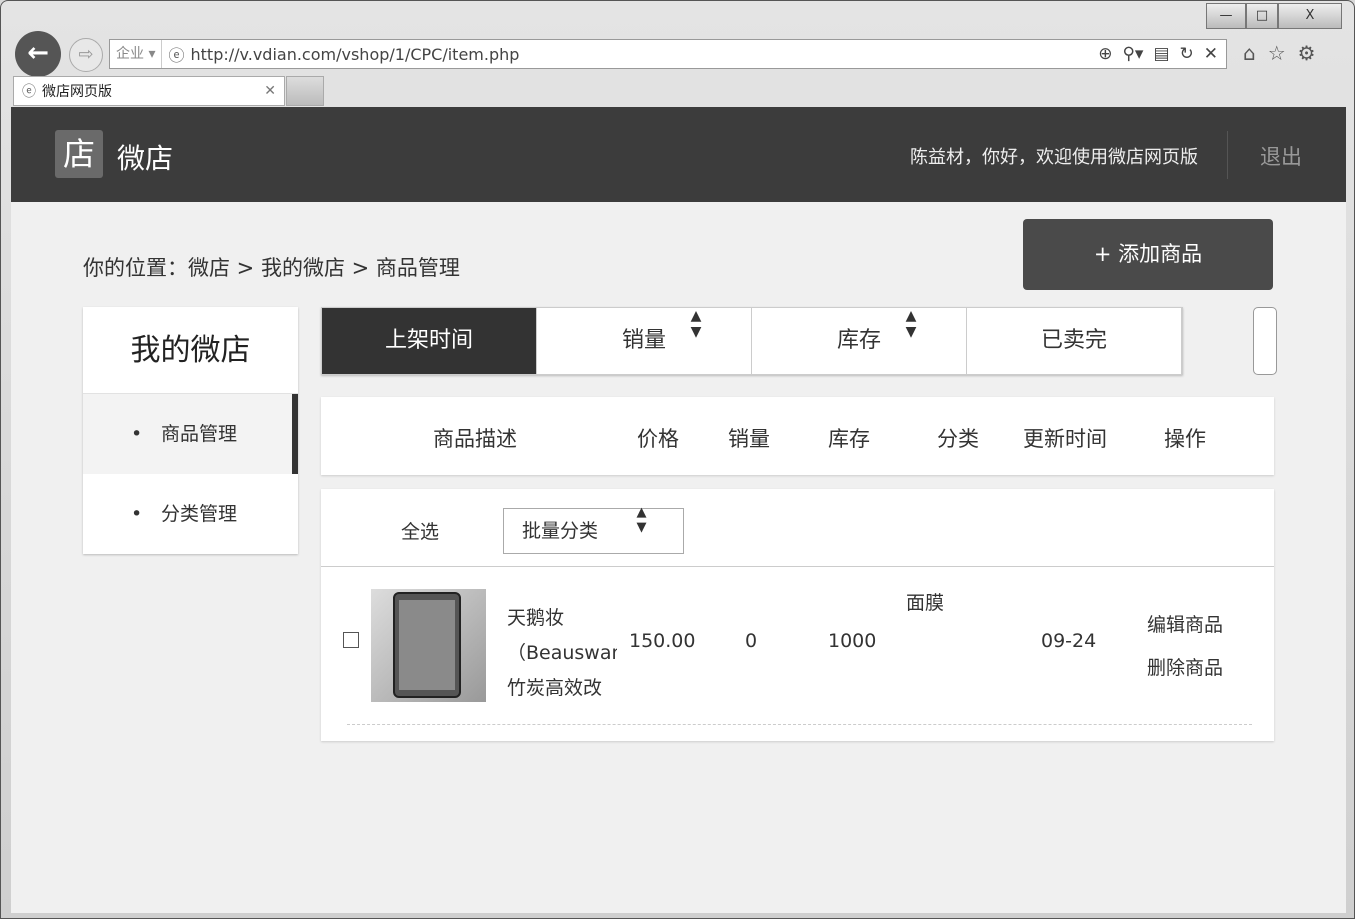 This screenshot has width=1355, height=919. I want to click on ie-tab-icon: ⓔ, so click(29, 92).